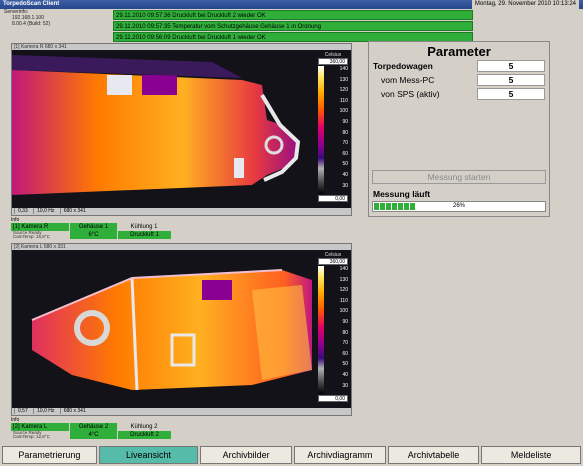  Describe the element at coordinates (31, 436) in the screenshot. I see `camtemp: CamTemp: 12,8°C` at that location.